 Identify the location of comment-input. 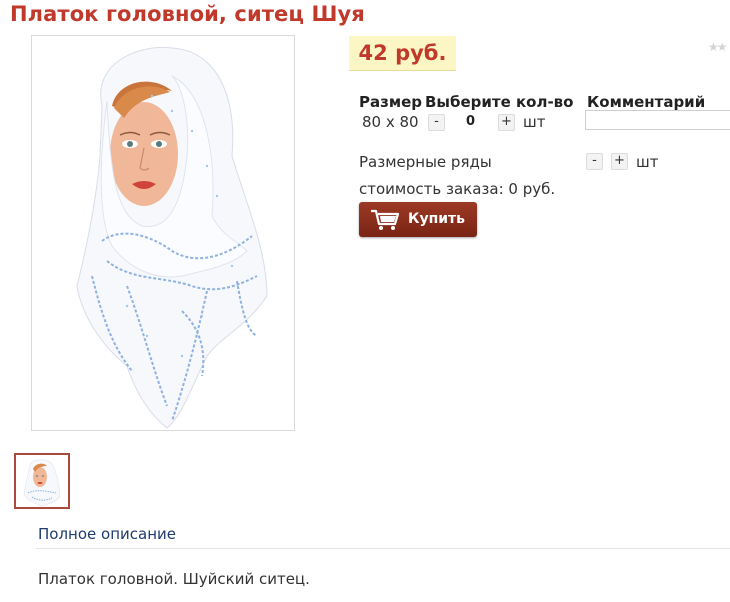
(657, 120).